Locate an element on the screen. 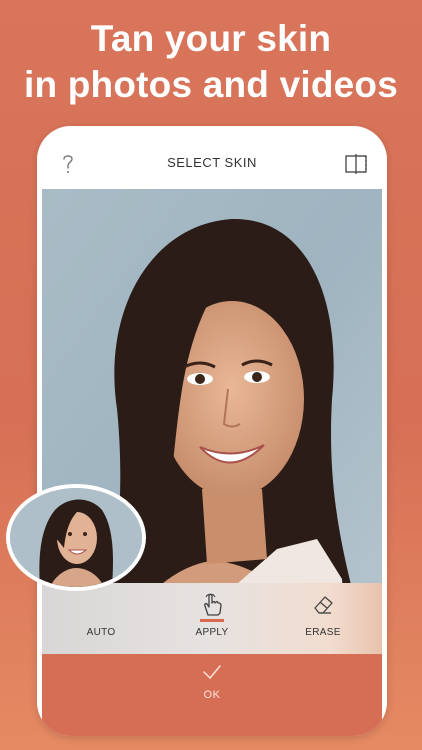 This screenshot has height=750, width=422. eraser-icon is located at coordinates (323, 605).